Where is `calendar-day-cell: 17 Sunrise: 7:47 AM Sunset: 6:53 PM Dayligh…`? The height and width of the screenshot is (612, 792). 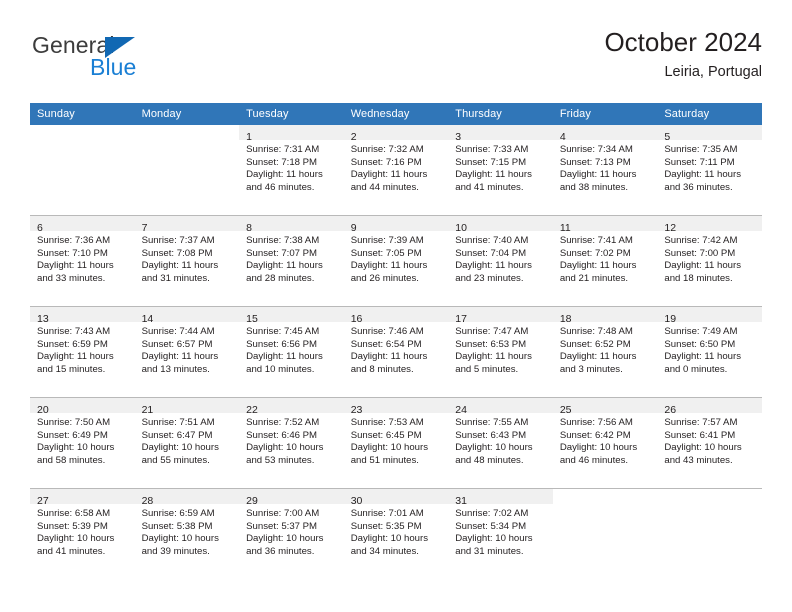
calendar-day-cell: 17 Sunrise: 7:47 AM Sunset: 6:53 PM Dayligh… is located at coordinates (500, 352).